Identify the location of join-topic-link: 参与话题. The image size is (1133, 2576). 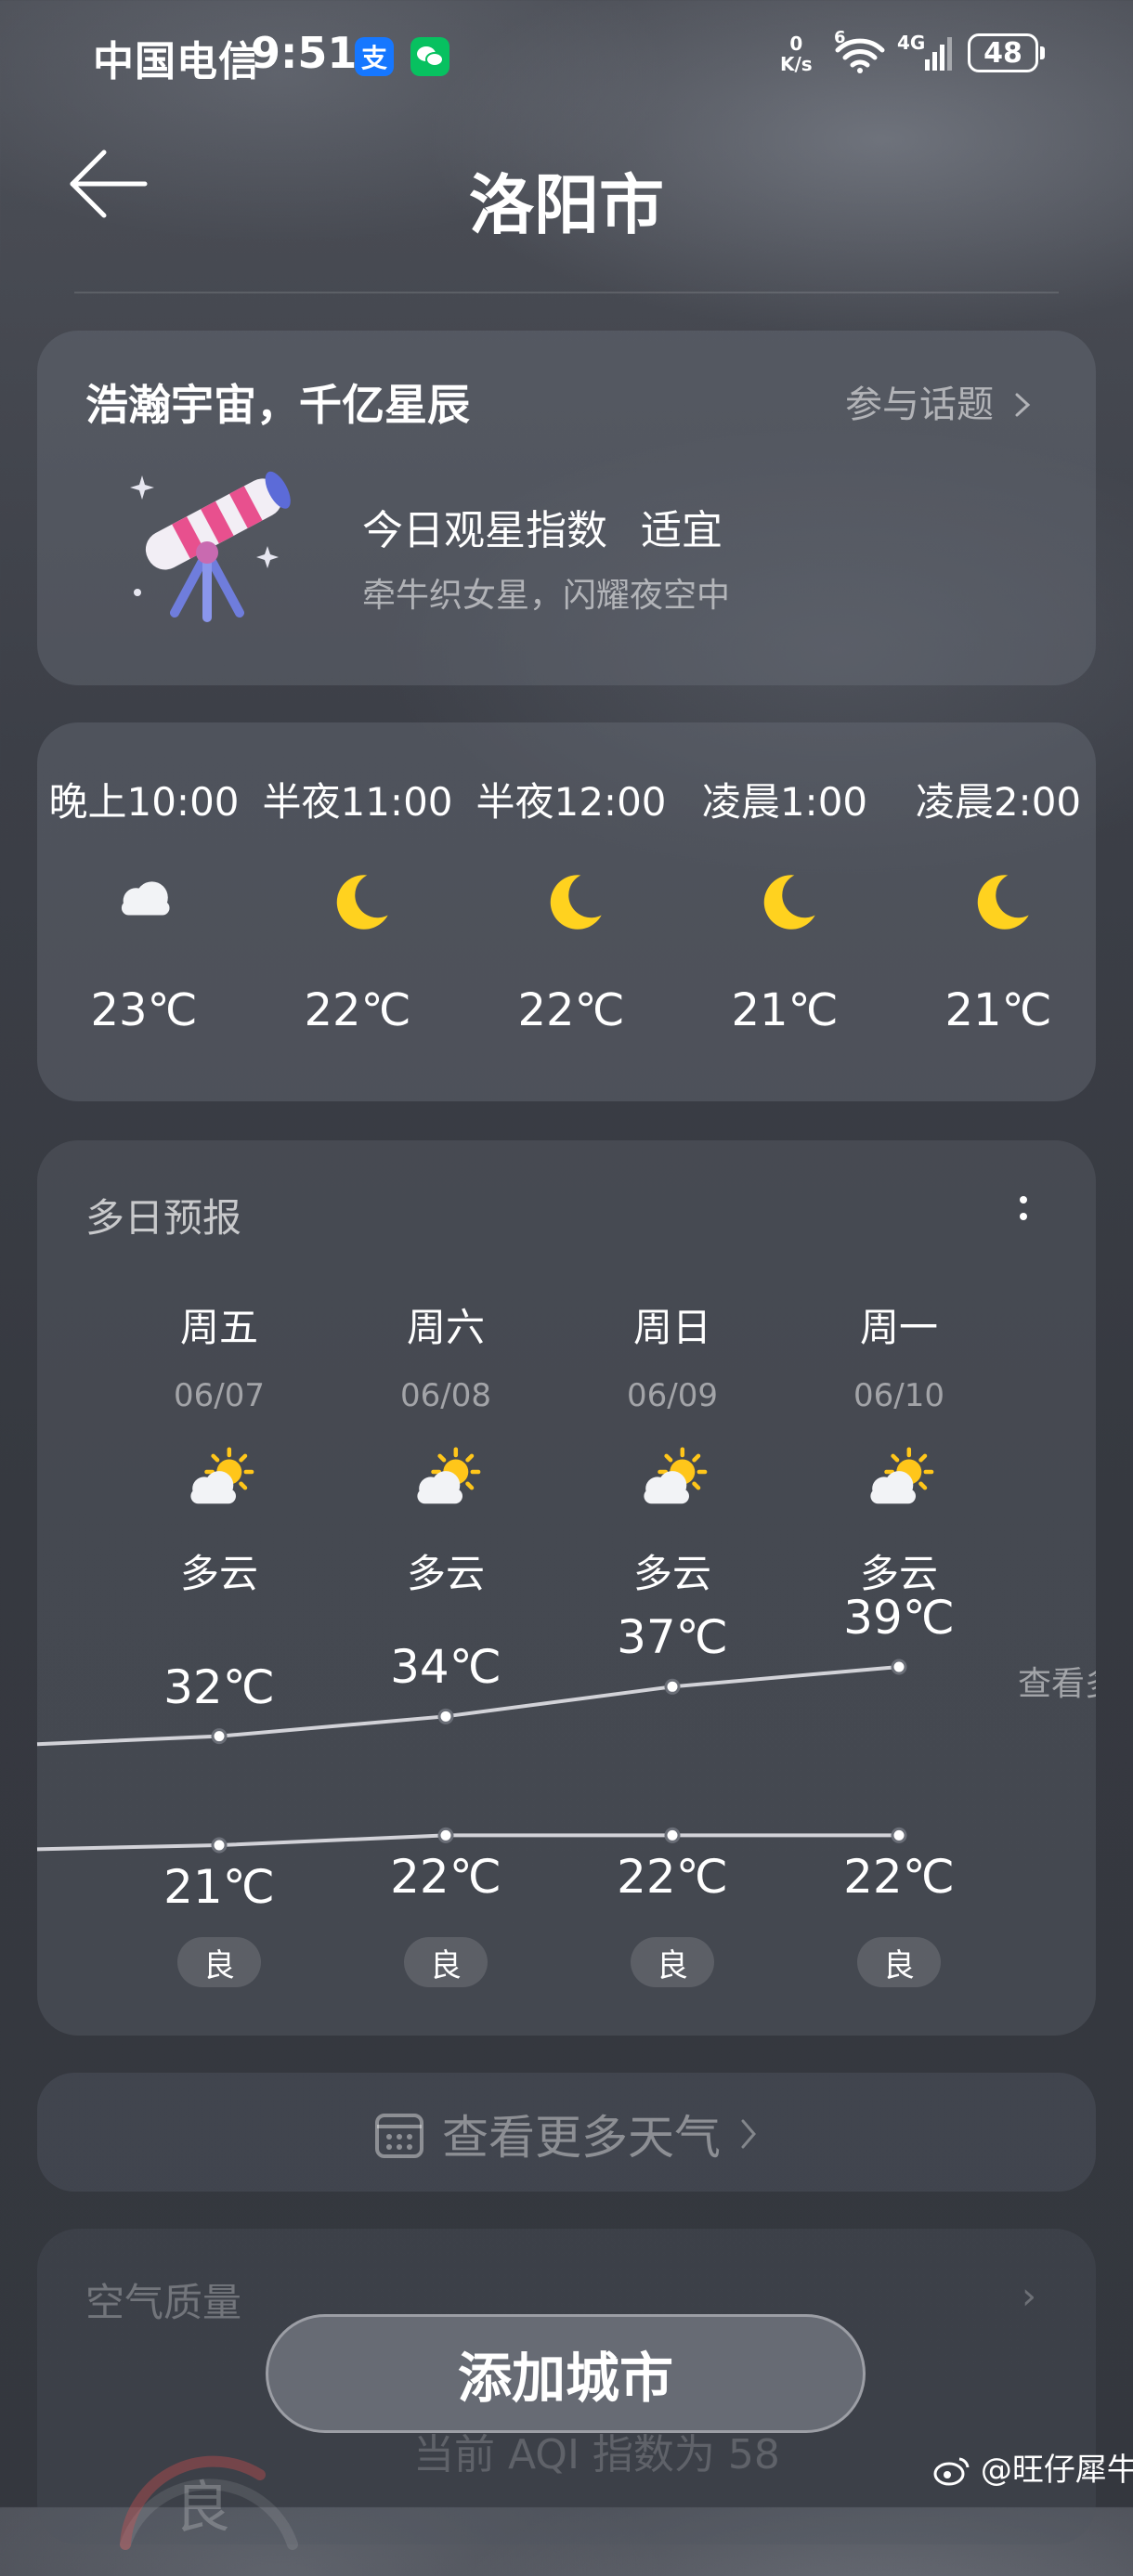
(940, 401).